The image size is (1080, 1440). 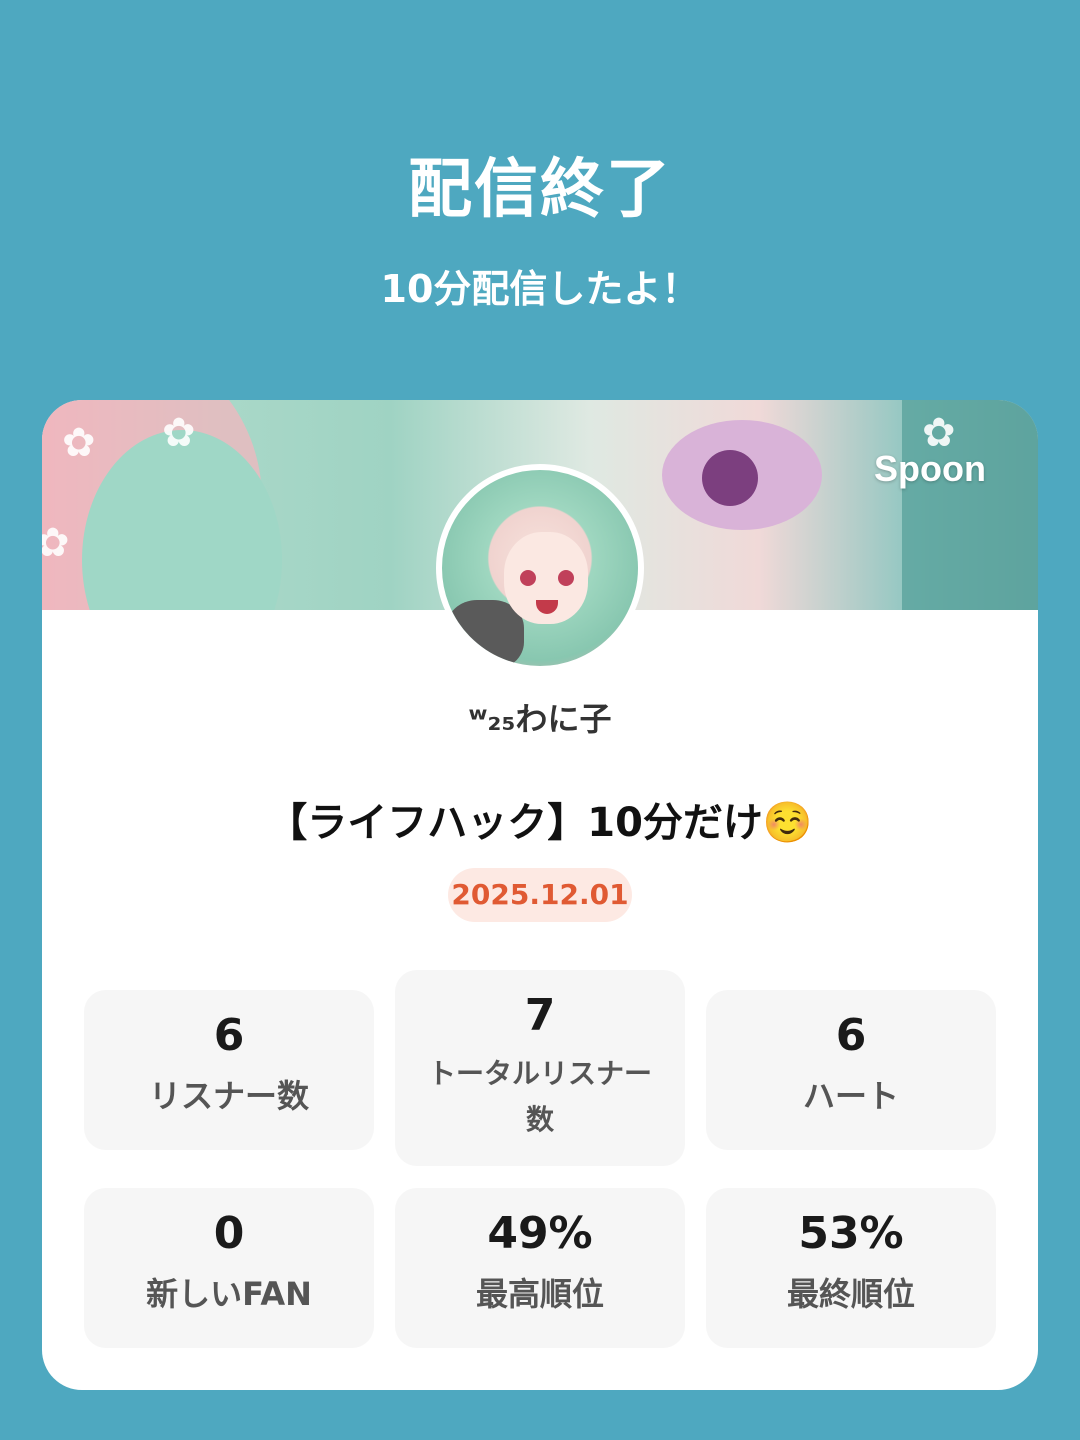 What do you see at coordinates (540, 289) in the screenshot?
I see `page-subtitle: 10分配信したよ！` at bounding box center [540, 289].